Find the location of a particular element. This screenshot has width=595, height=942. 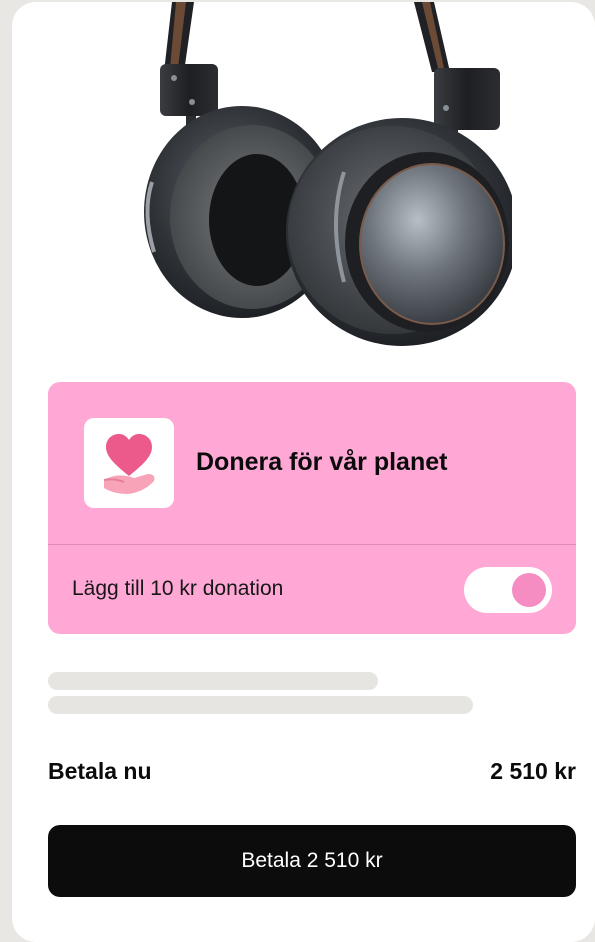

total-label: Betala nu is located at coordinates (100, 771).